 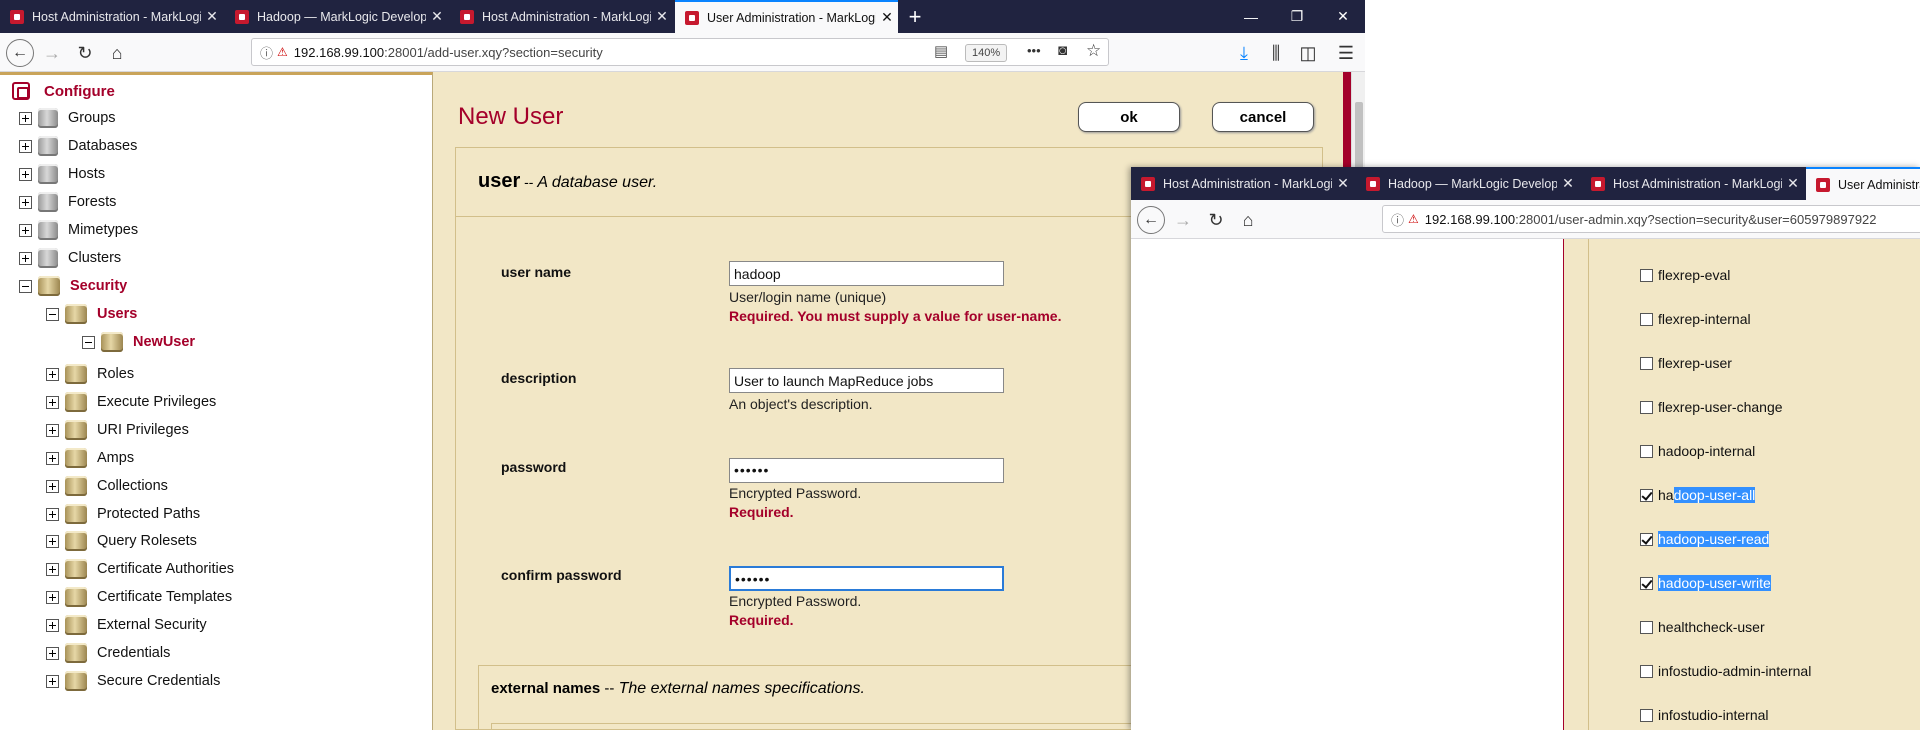 I want to click on page-actions-icon: •••, so click(x=1034, y=50).